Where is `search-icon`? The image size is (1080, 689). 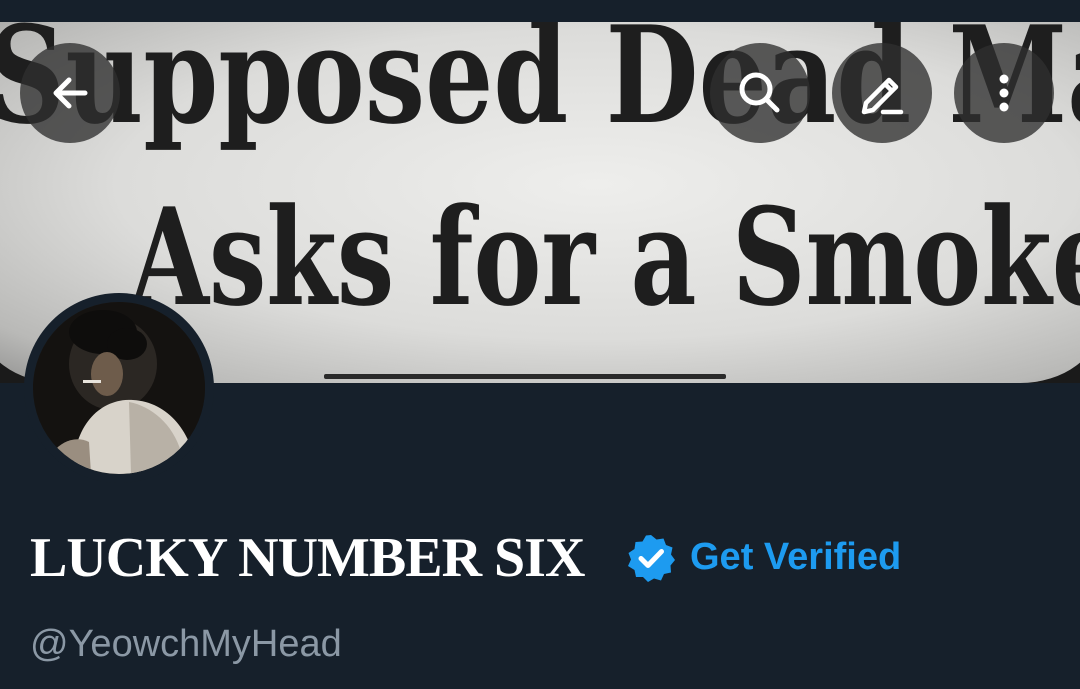
search-icon is located at coordinates (759, 92).